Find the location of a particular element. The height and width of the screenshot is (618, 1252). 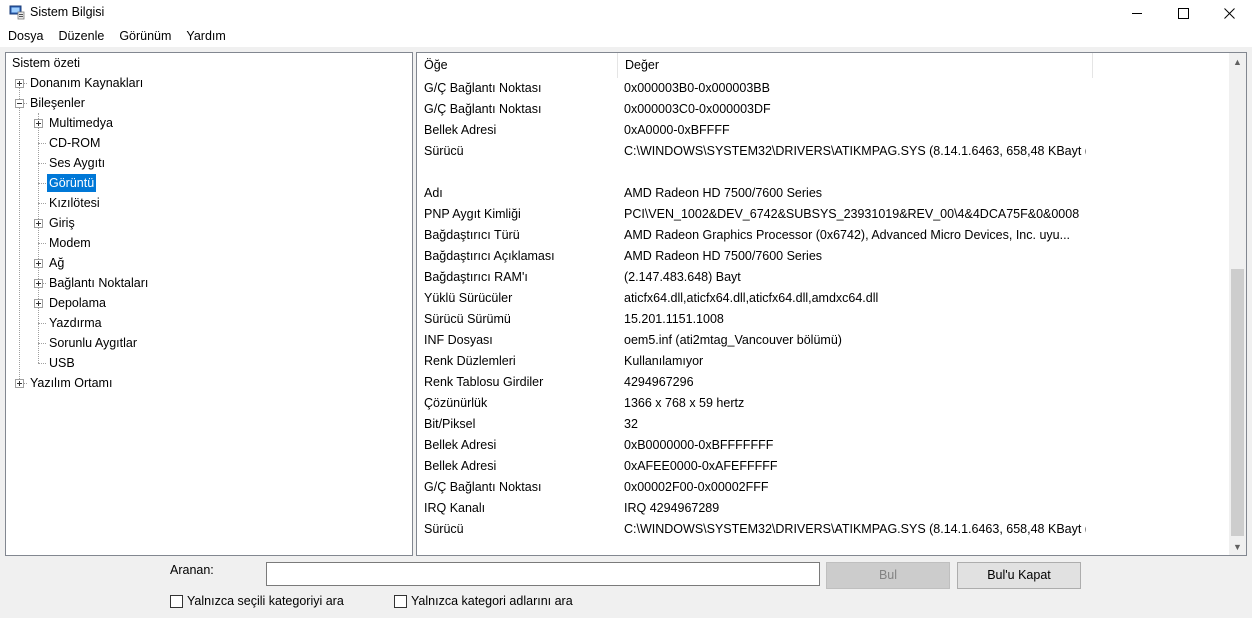

row-value-cell: Kullanılamıyor is located at coordinates (664, 361).